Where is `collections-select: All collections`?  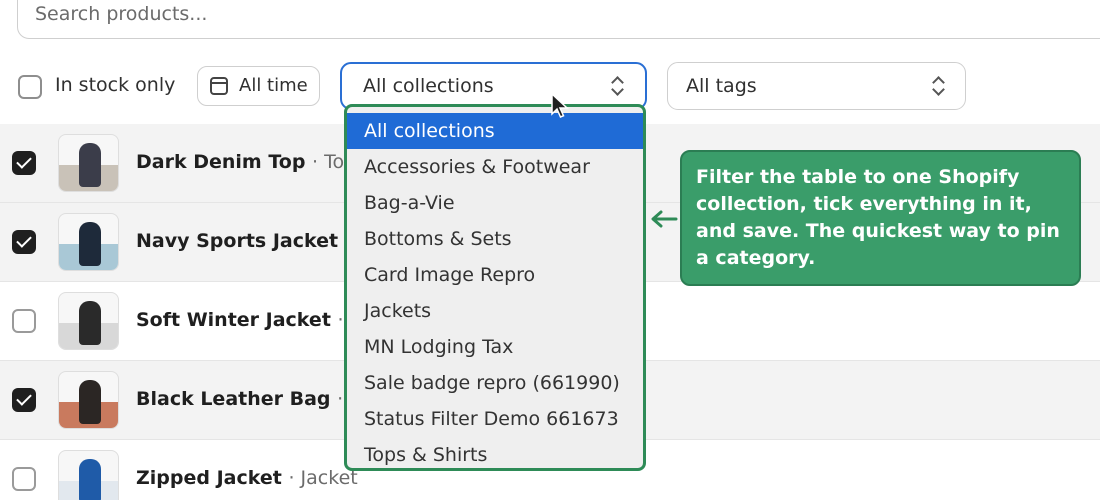 collections-select: All collections is located at coordinates (493, 86).